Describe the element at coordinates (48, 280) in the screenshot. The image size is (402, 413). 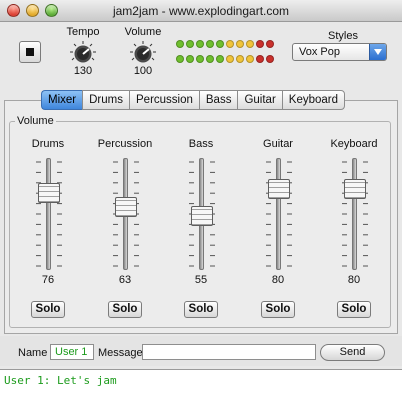
I see `channel-value: 76` at that location.